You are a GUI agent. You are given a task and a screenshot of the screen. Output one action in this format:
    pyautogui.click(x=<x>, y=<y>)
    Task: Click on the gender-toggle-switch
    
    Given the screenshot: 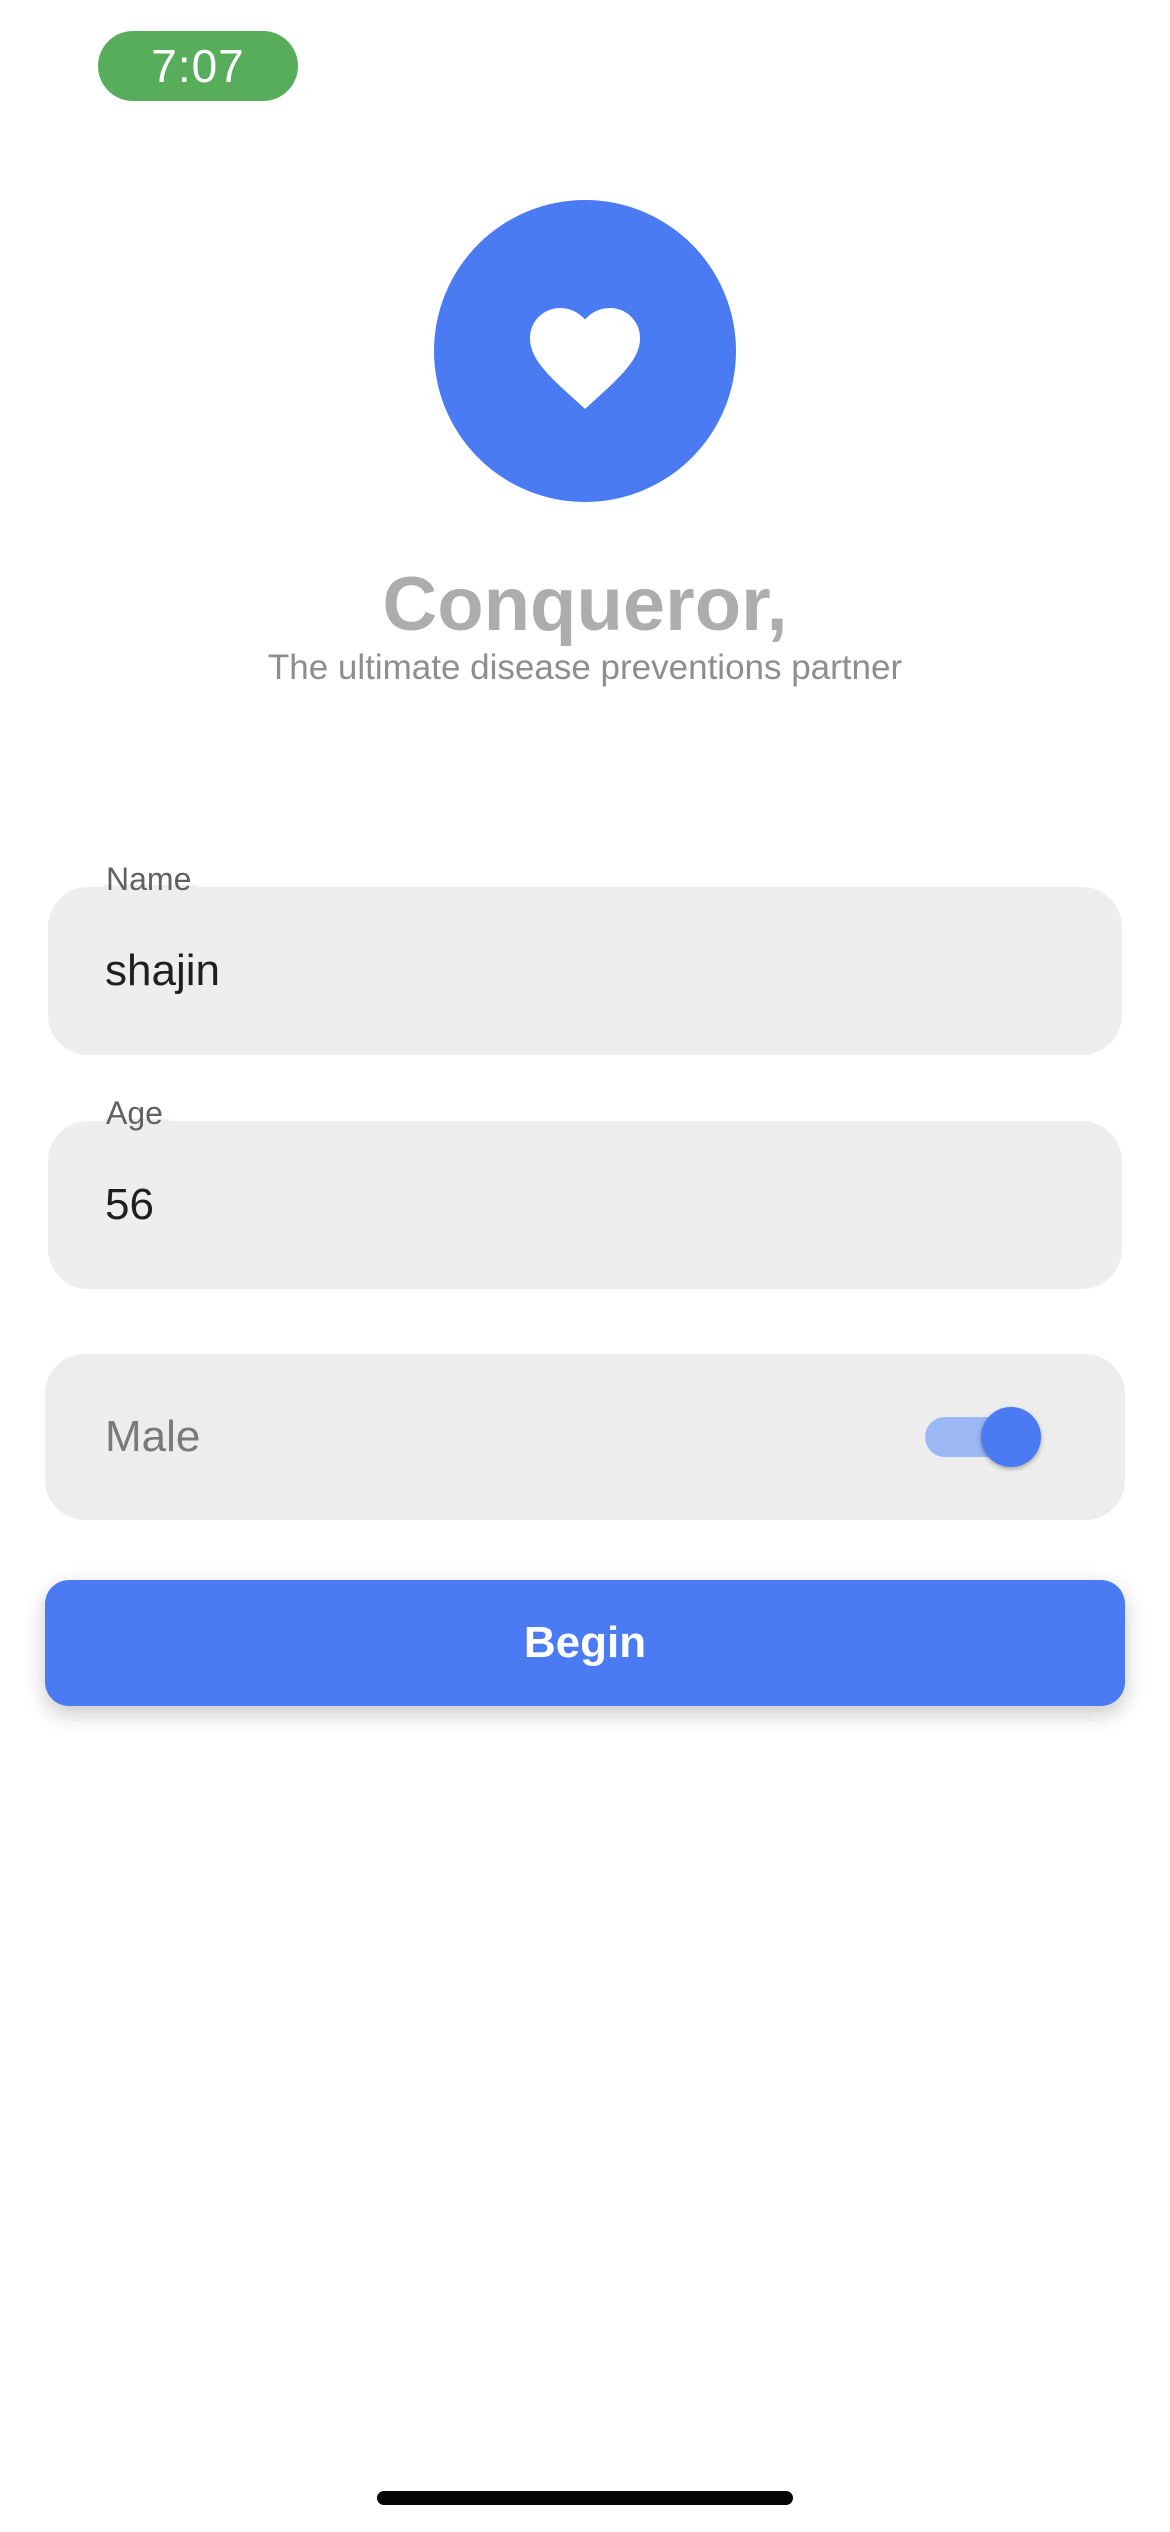 What is the action you would take?
    pyautogui.click(x=983, y=1437)
    